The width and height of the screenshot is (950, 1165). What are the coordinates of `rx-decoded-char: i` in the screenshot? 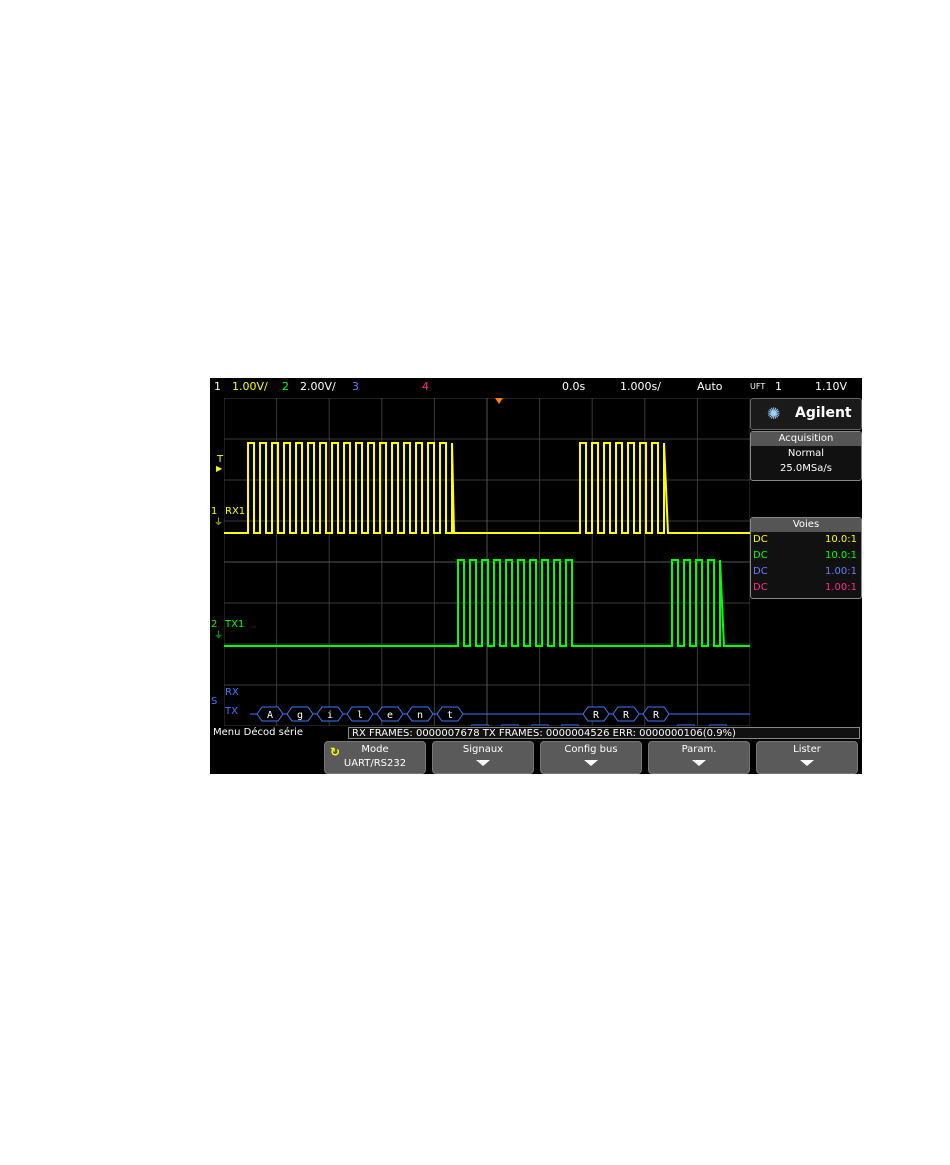 It's located at (330, 715).